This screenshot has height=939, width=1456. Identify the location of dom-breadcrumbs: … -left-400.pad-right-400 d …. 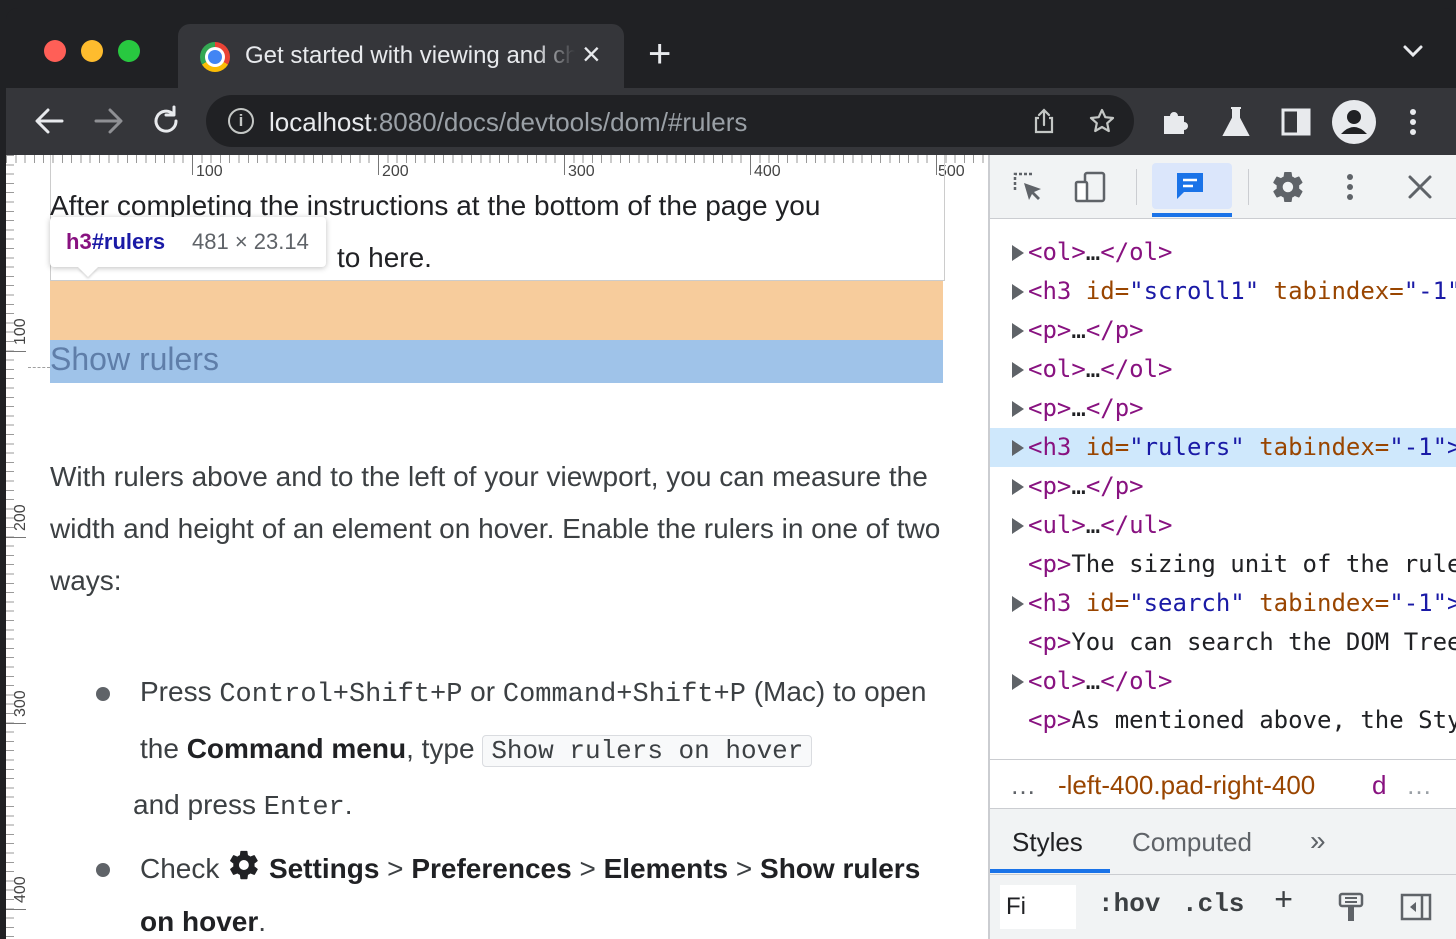
(1223, 784).